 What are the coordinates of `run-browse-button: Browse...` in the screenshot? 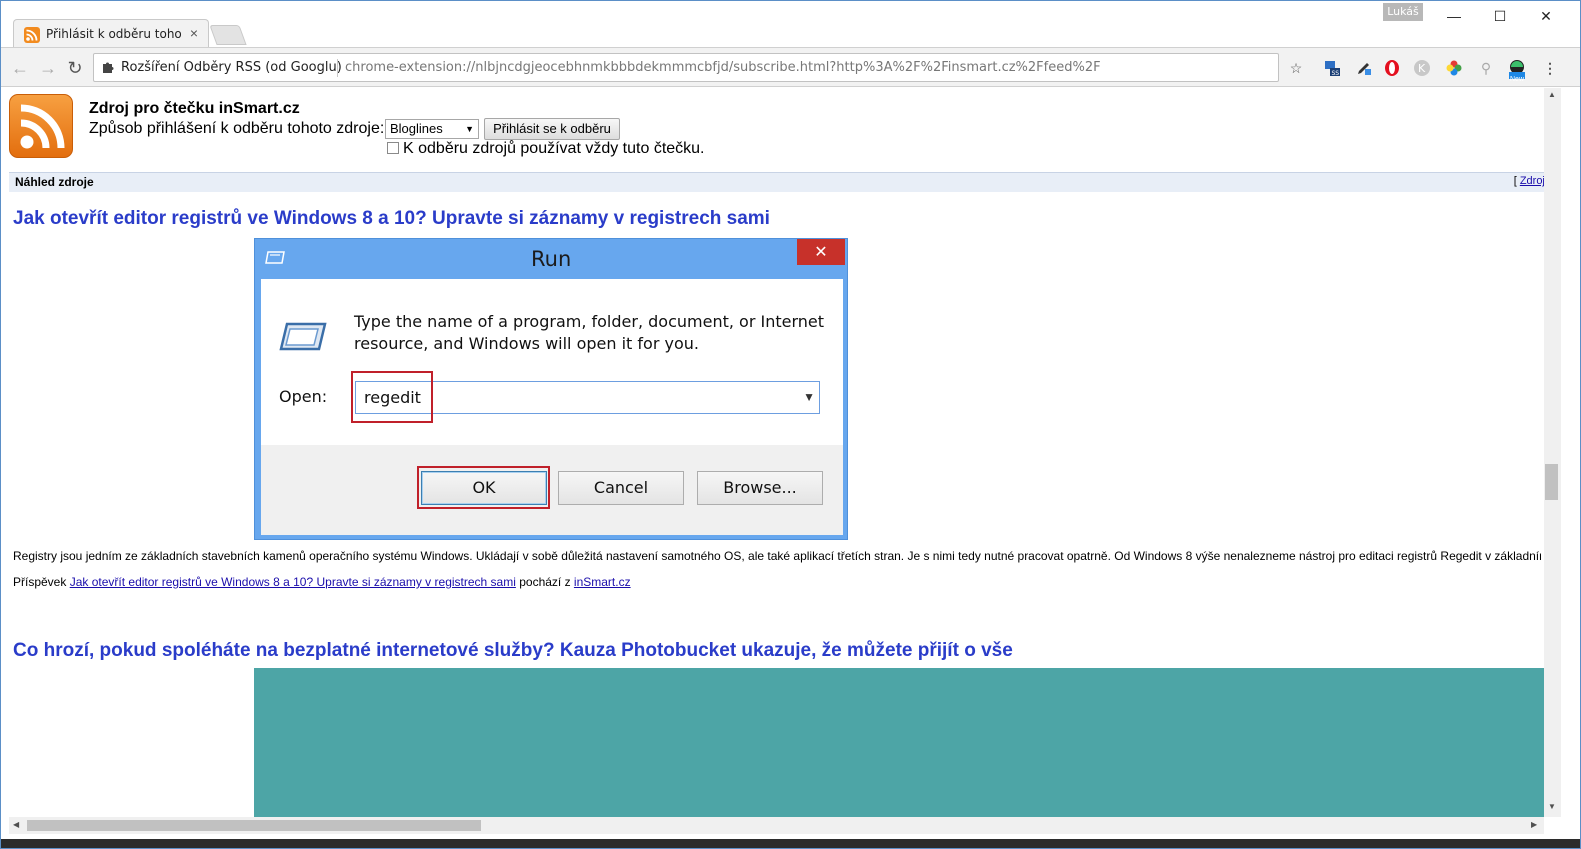 It's located at (760, 488).